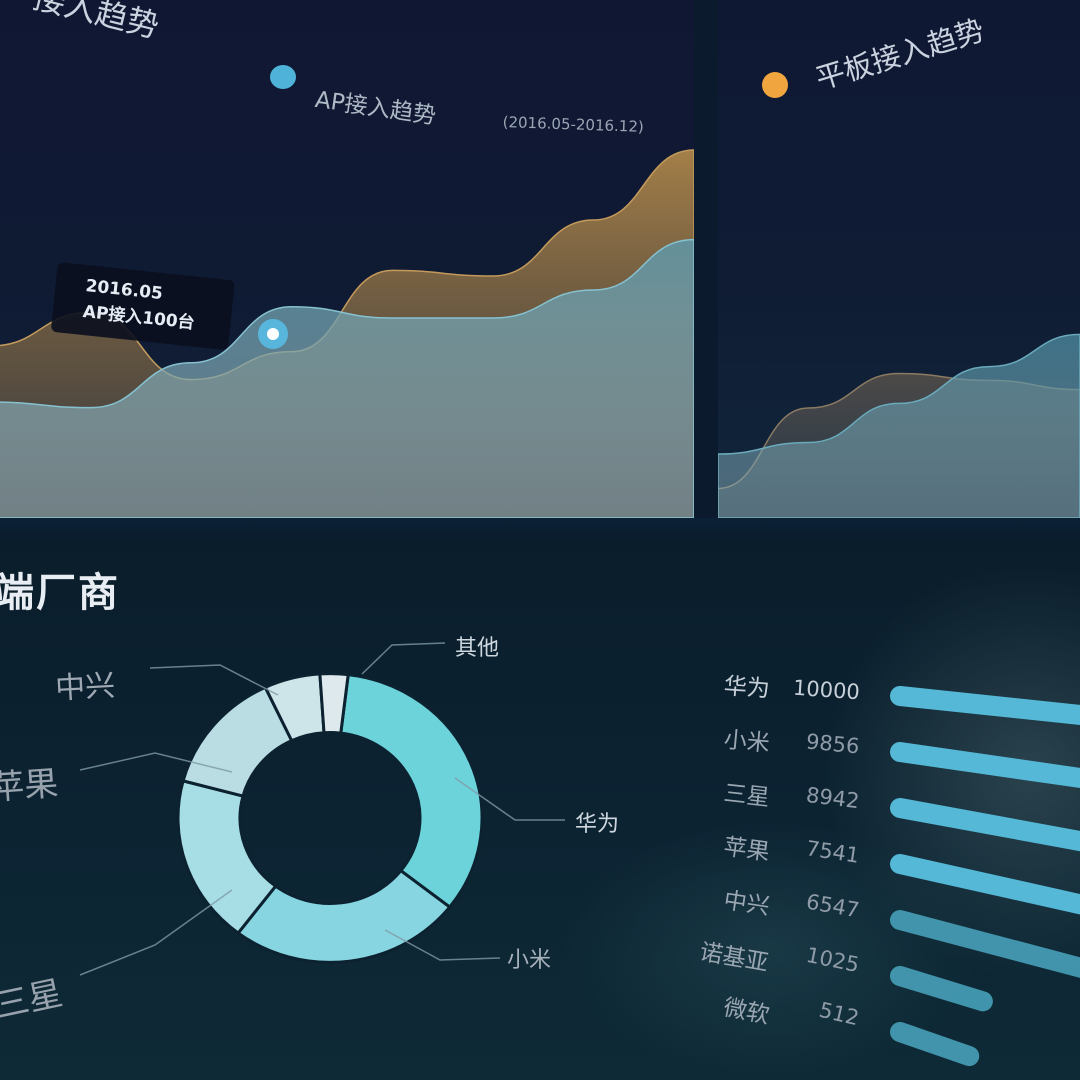  Describe the element at coordinates (706, 259) in the screenshot. I see `panel-divider` at that location.